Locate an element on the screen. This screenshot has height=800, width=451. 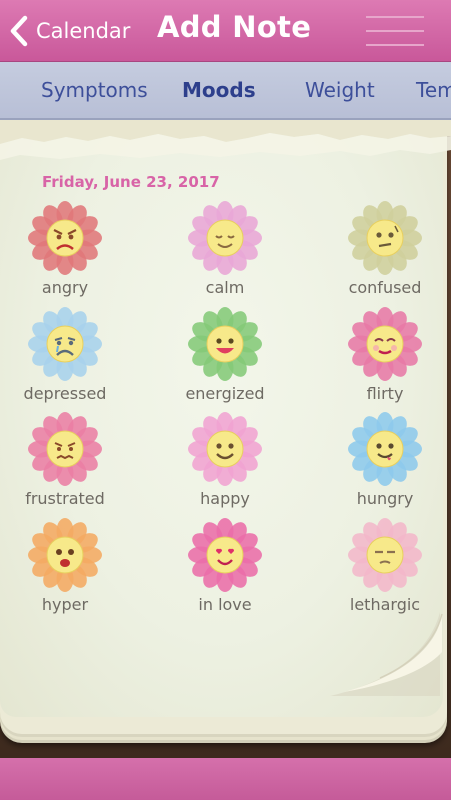
mood-hyper: hyper is located at coordinates (65, 565).